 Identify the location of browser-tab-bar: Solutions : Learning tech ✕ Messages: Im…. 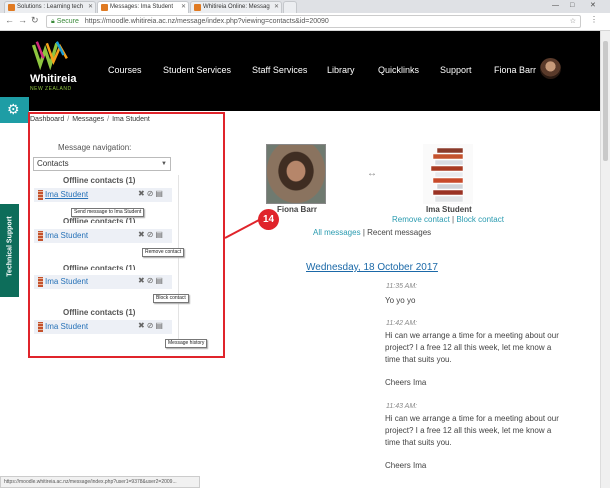
(305, 6).